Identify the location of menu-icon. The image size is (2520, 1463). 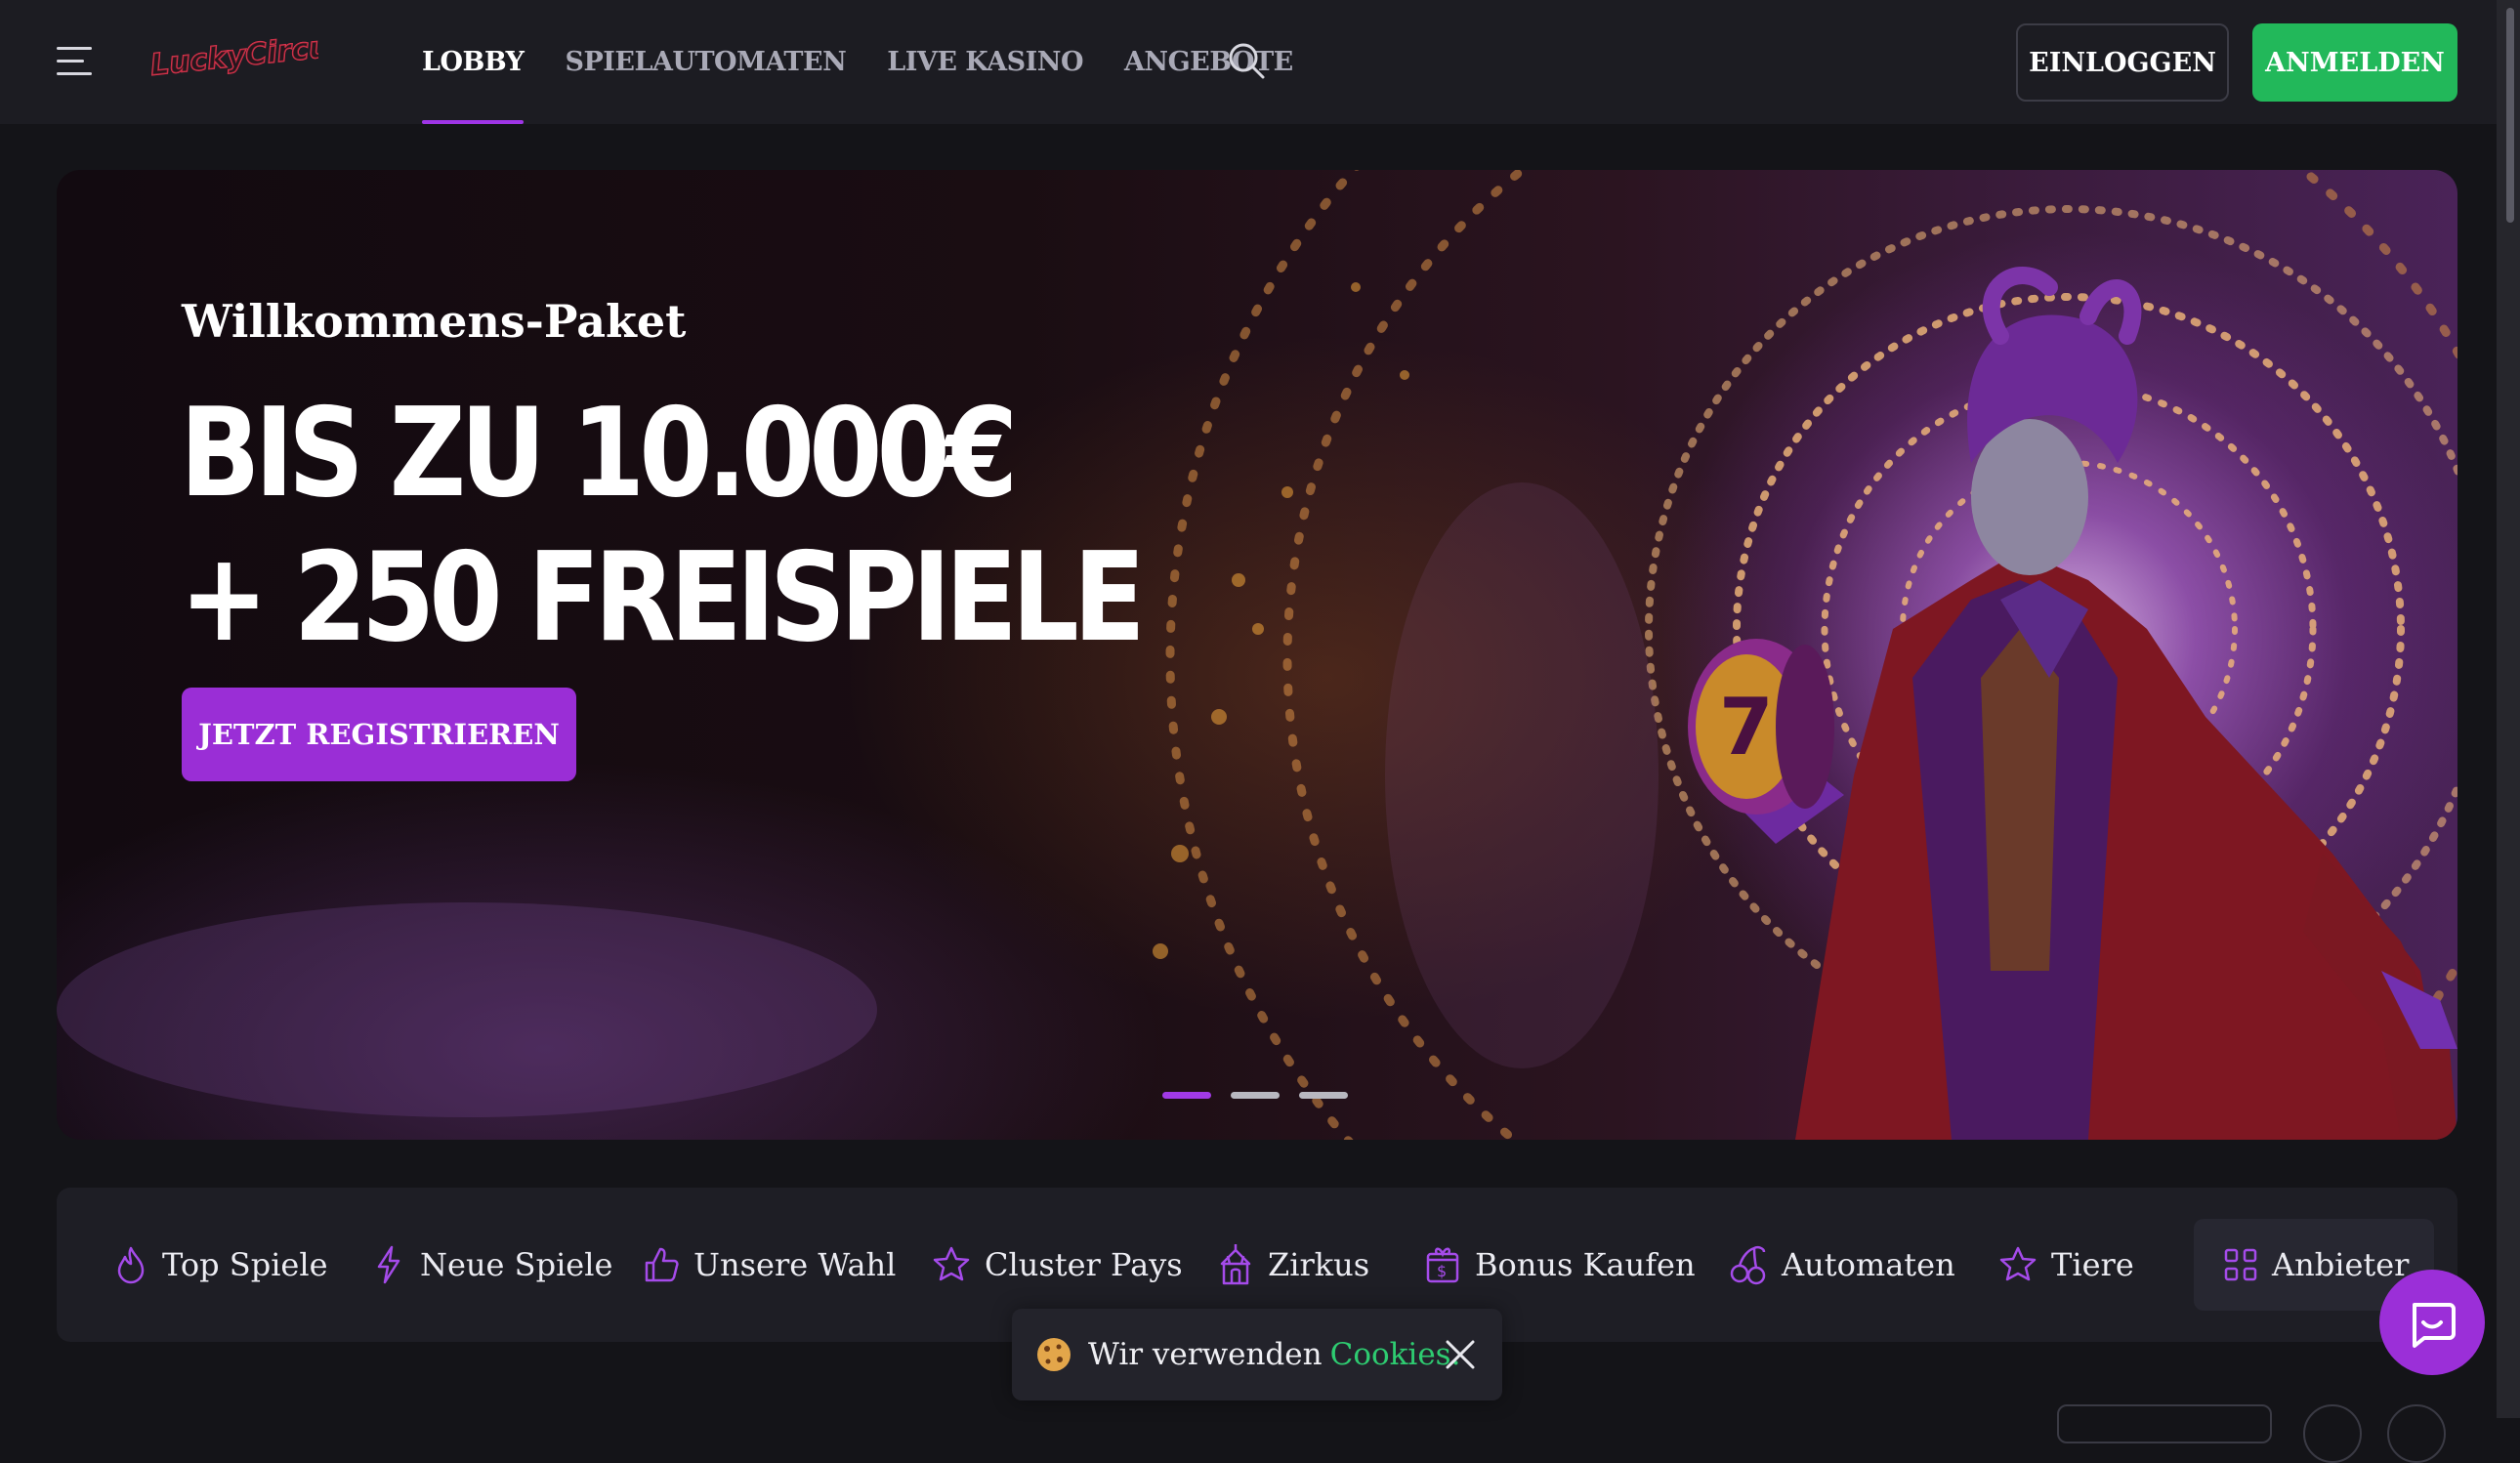
(76, 61).